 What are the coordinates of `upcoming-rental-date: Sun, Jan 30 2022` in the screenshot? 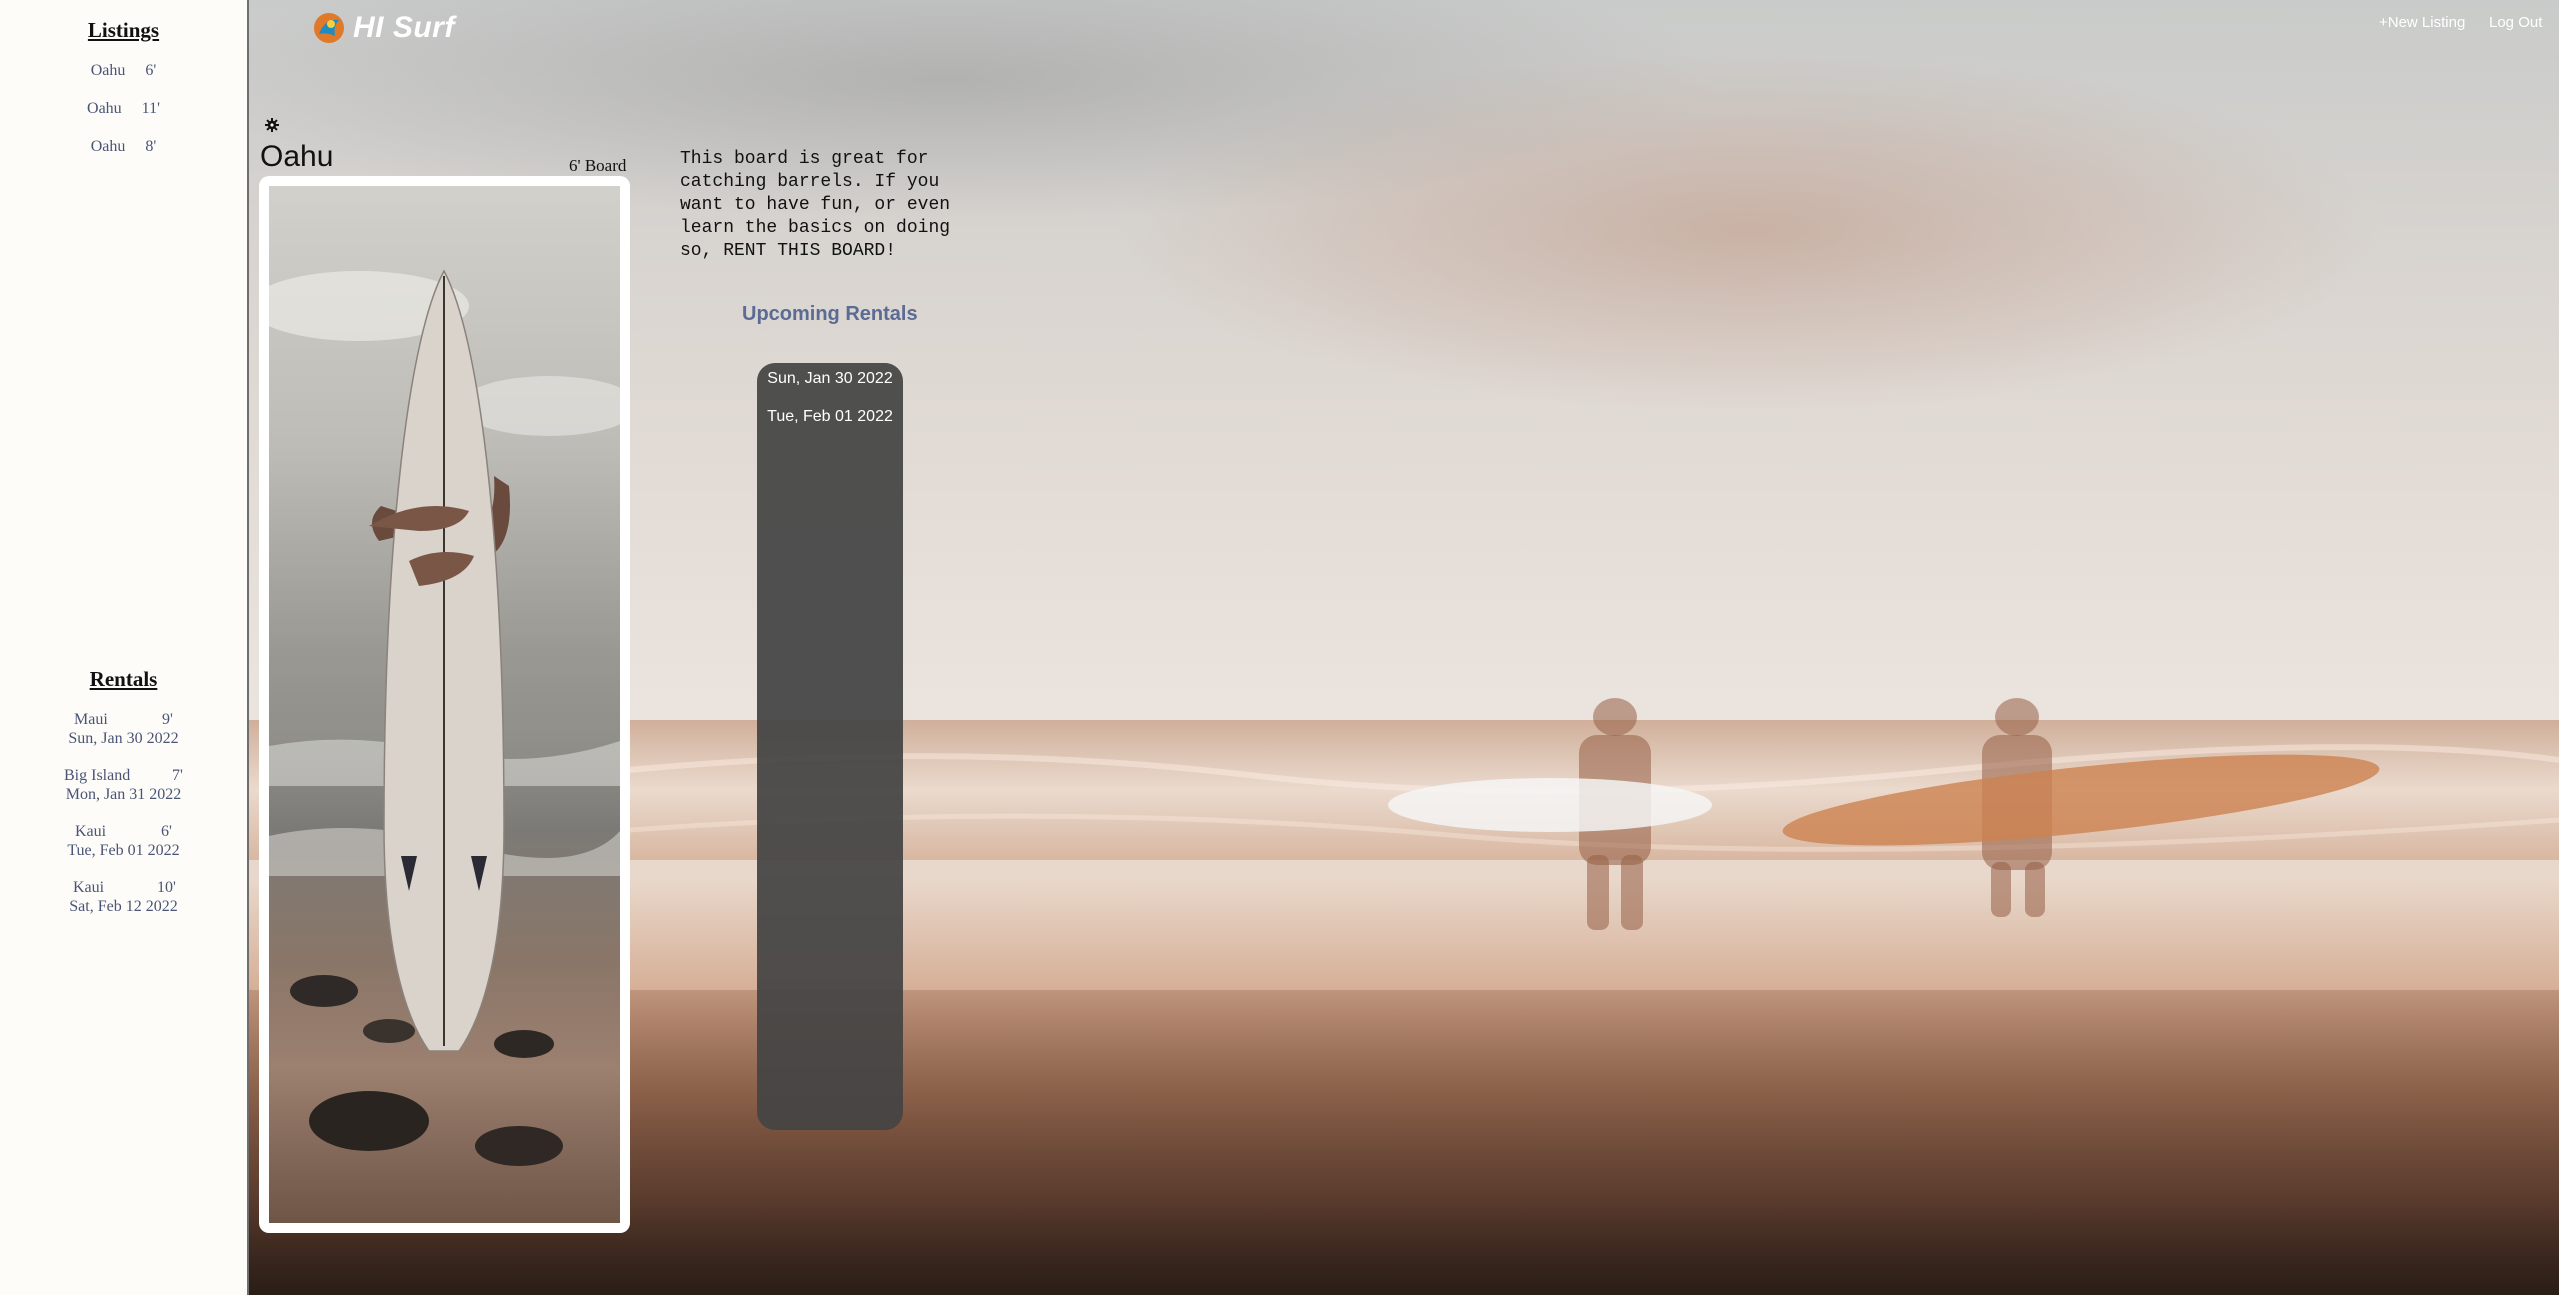 It's located at (830, 378).